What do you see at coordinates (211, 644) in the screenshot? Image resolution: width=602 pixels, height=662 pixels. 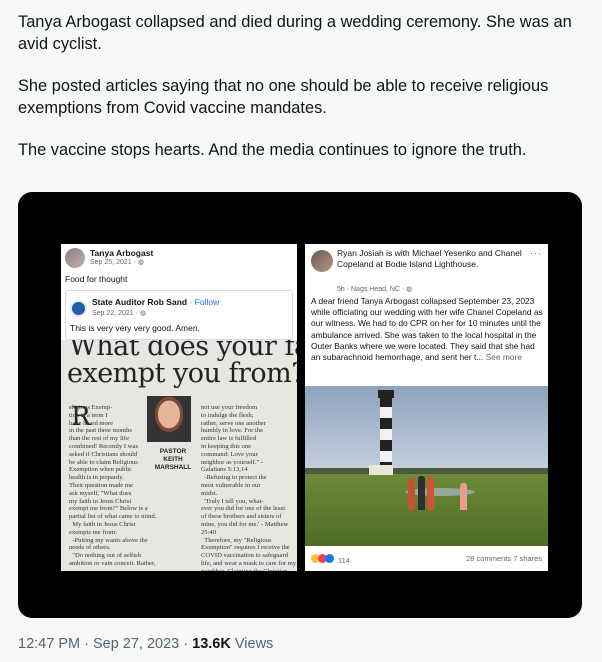 I see `views-count: 13.6K` at bounding box center [211, 644].